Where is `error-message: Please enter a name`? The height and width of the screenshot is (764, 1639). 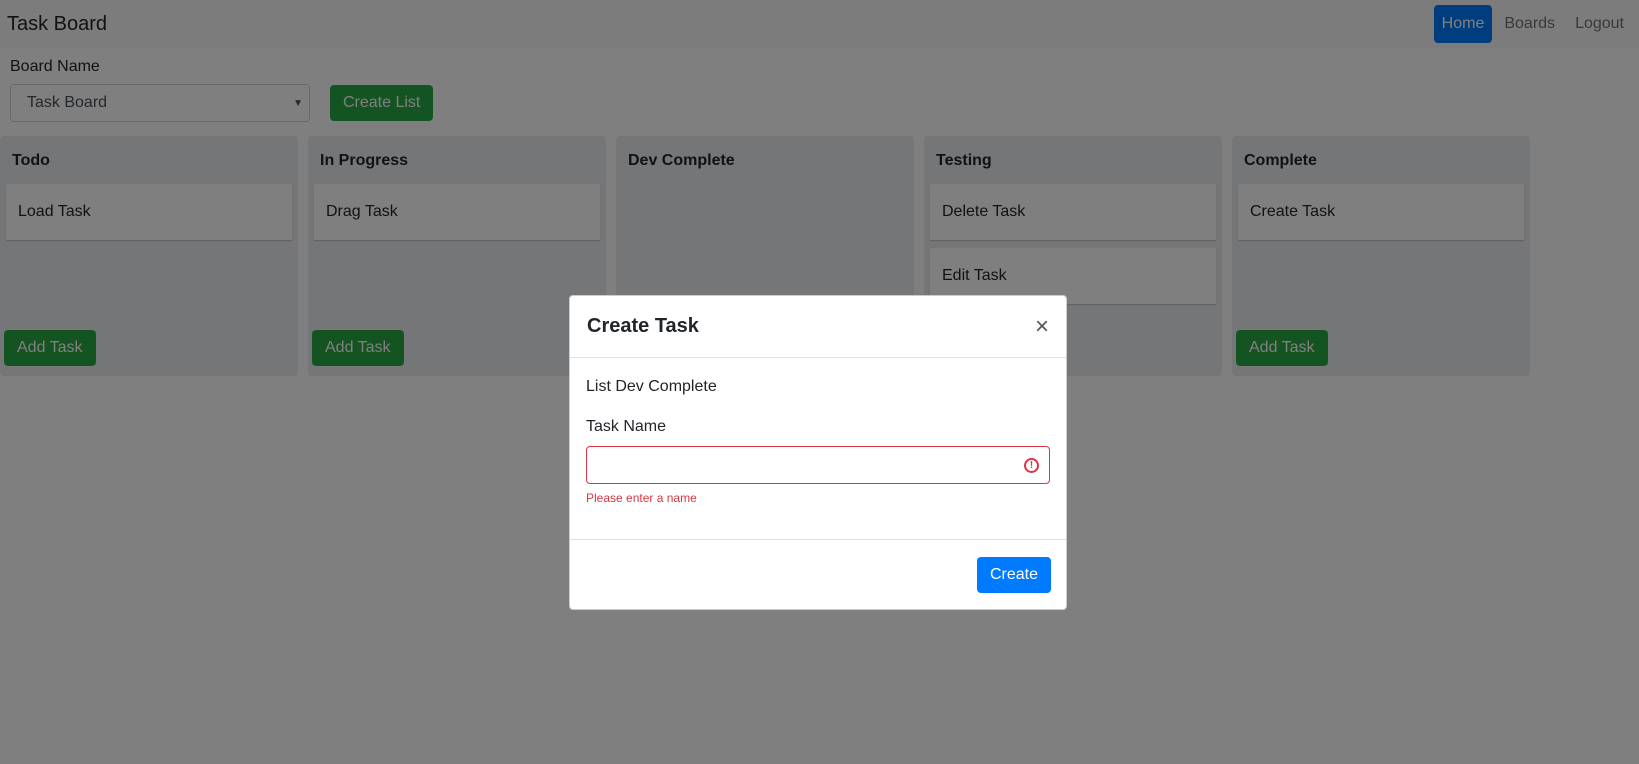
error-message: Please enter a name is located at coordinates (641, 498).